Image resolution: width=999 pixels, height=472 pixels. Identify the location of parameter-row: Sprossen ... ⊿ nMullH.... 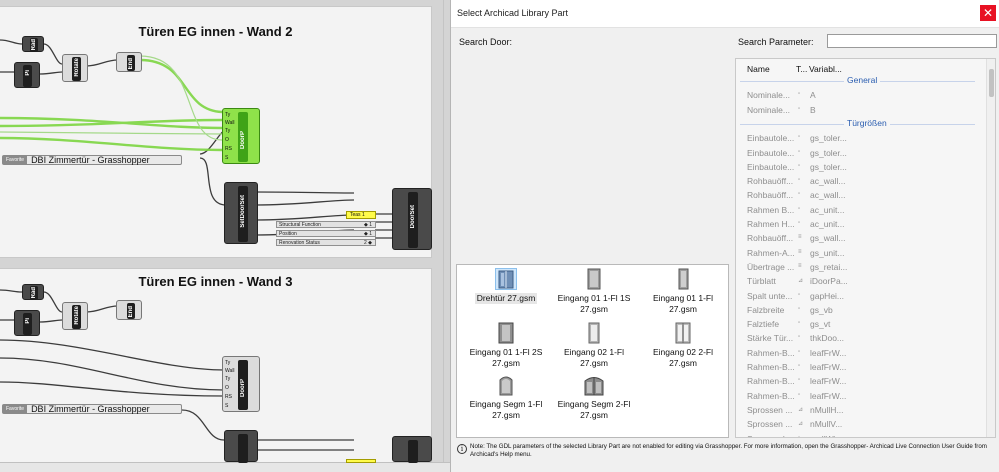
(865, 410).